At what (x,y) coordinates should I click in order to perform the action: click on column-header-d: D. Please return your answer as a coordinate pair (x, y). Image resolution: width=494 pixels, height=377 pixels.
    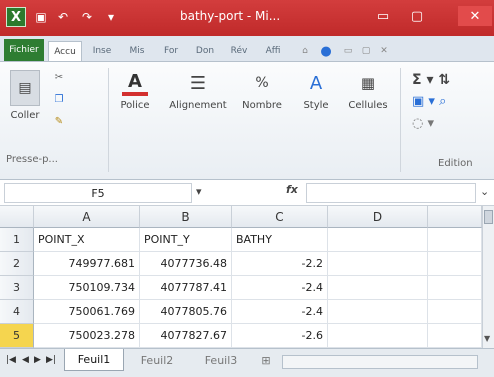
    Looking at the image, I should click on (378, 217).